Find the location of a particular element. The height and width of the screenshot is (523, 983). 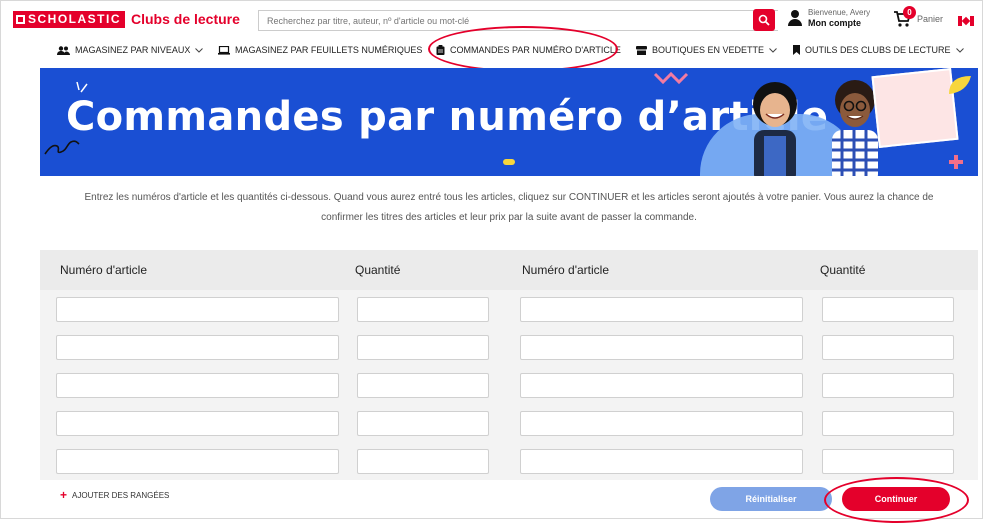

account-menu: Bienvenue, Avery Mon compte is located at coordinates (829, 18).